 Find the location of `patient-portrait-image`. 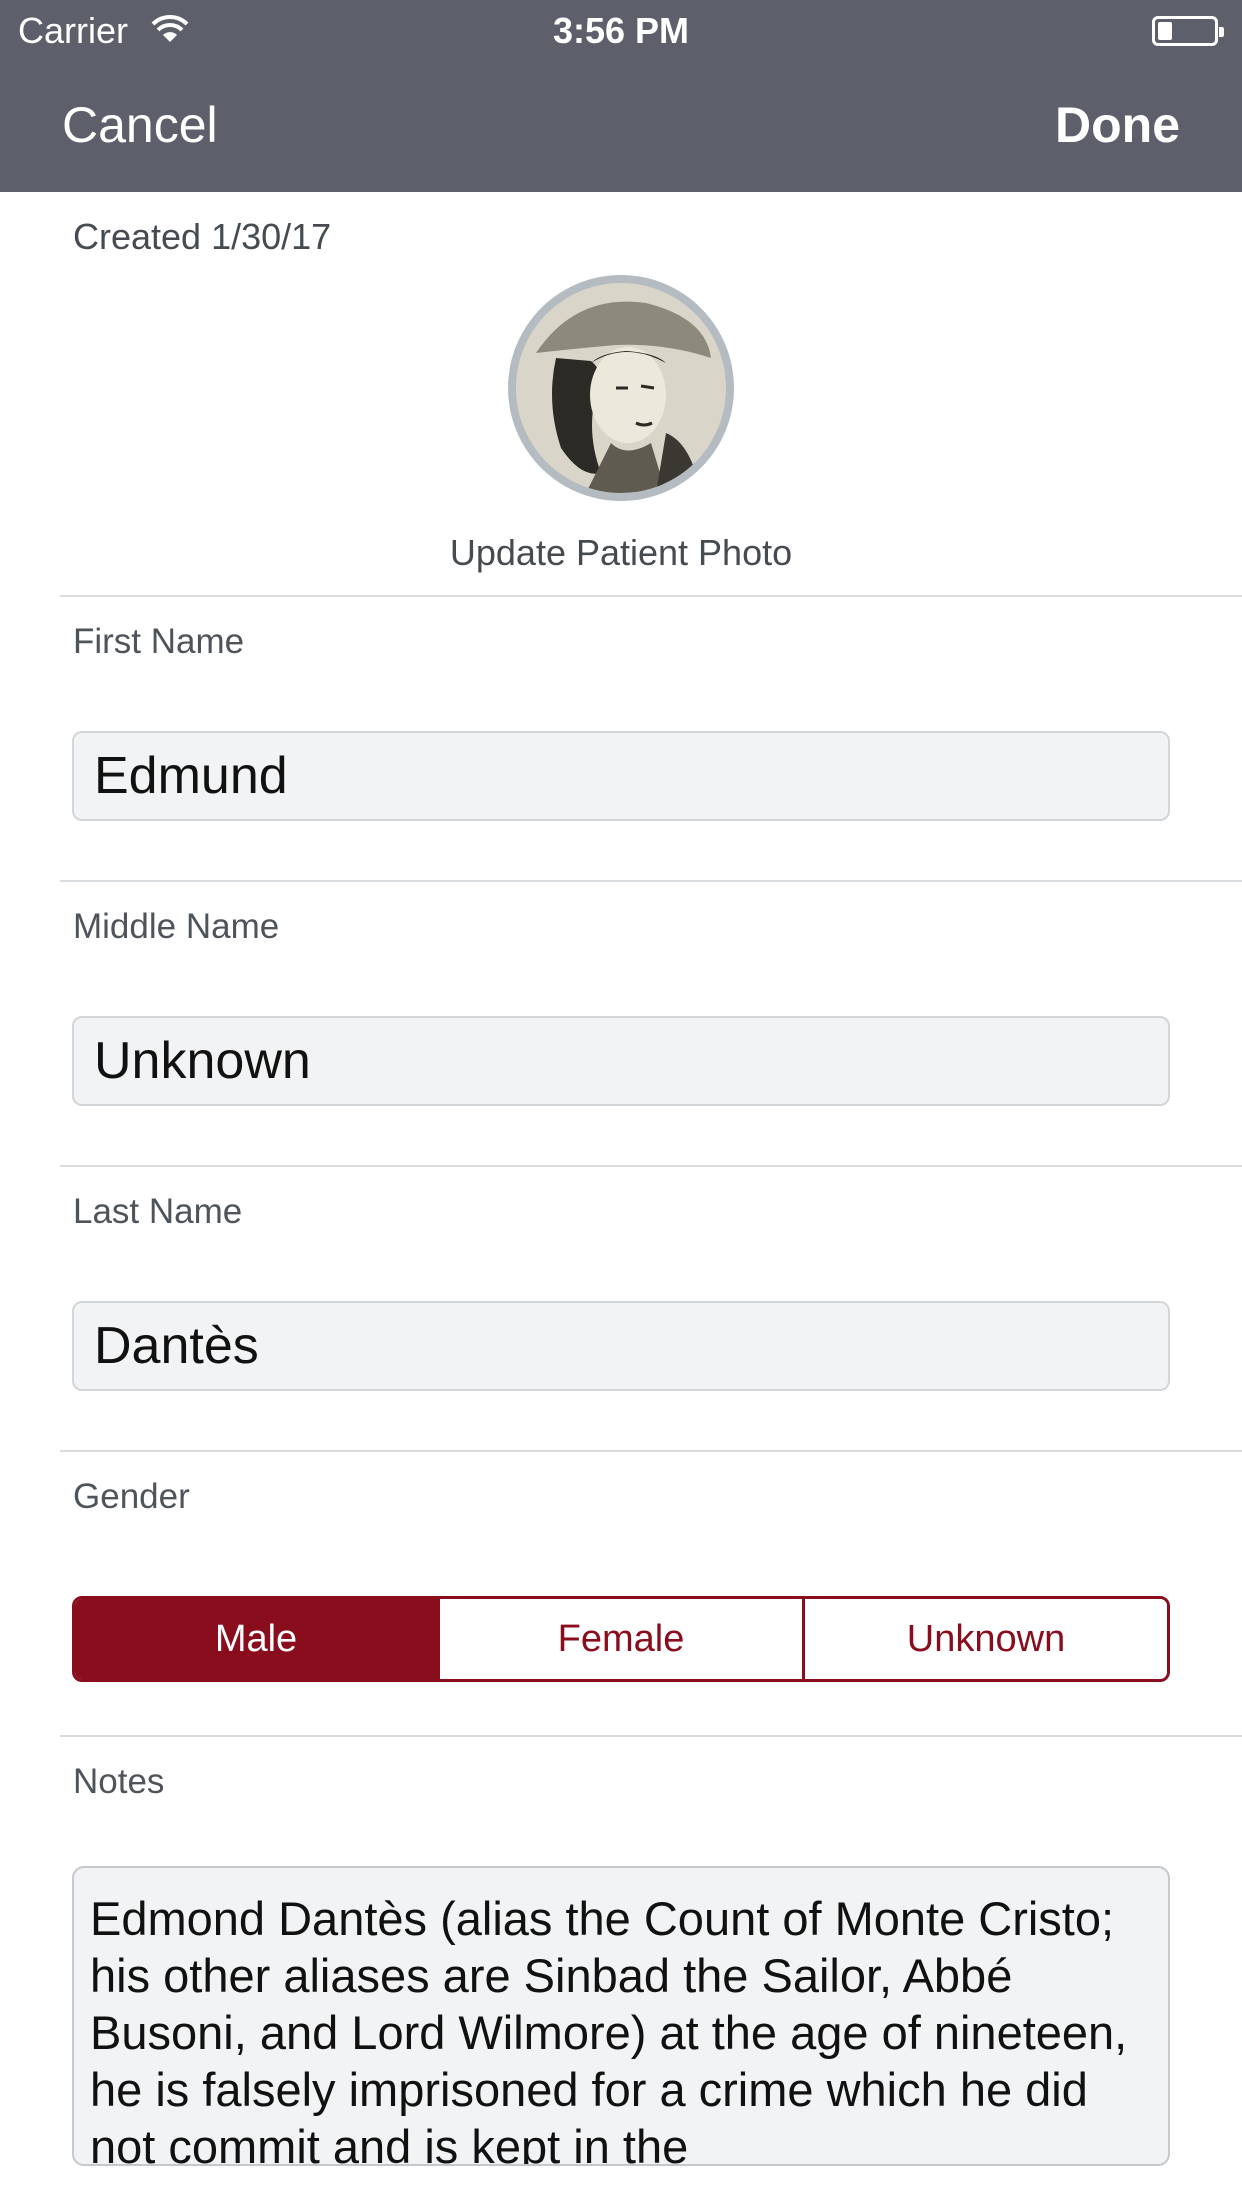

patient-portrait-image is located at coordinates (621, 388).